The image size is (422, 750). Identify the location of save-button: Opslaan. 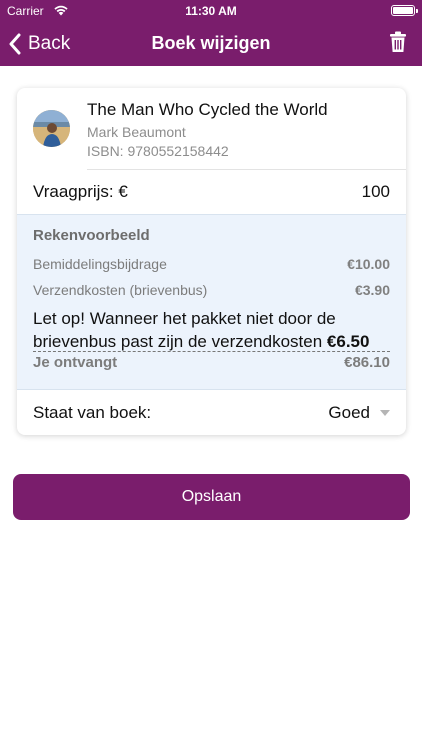
(211, 497).